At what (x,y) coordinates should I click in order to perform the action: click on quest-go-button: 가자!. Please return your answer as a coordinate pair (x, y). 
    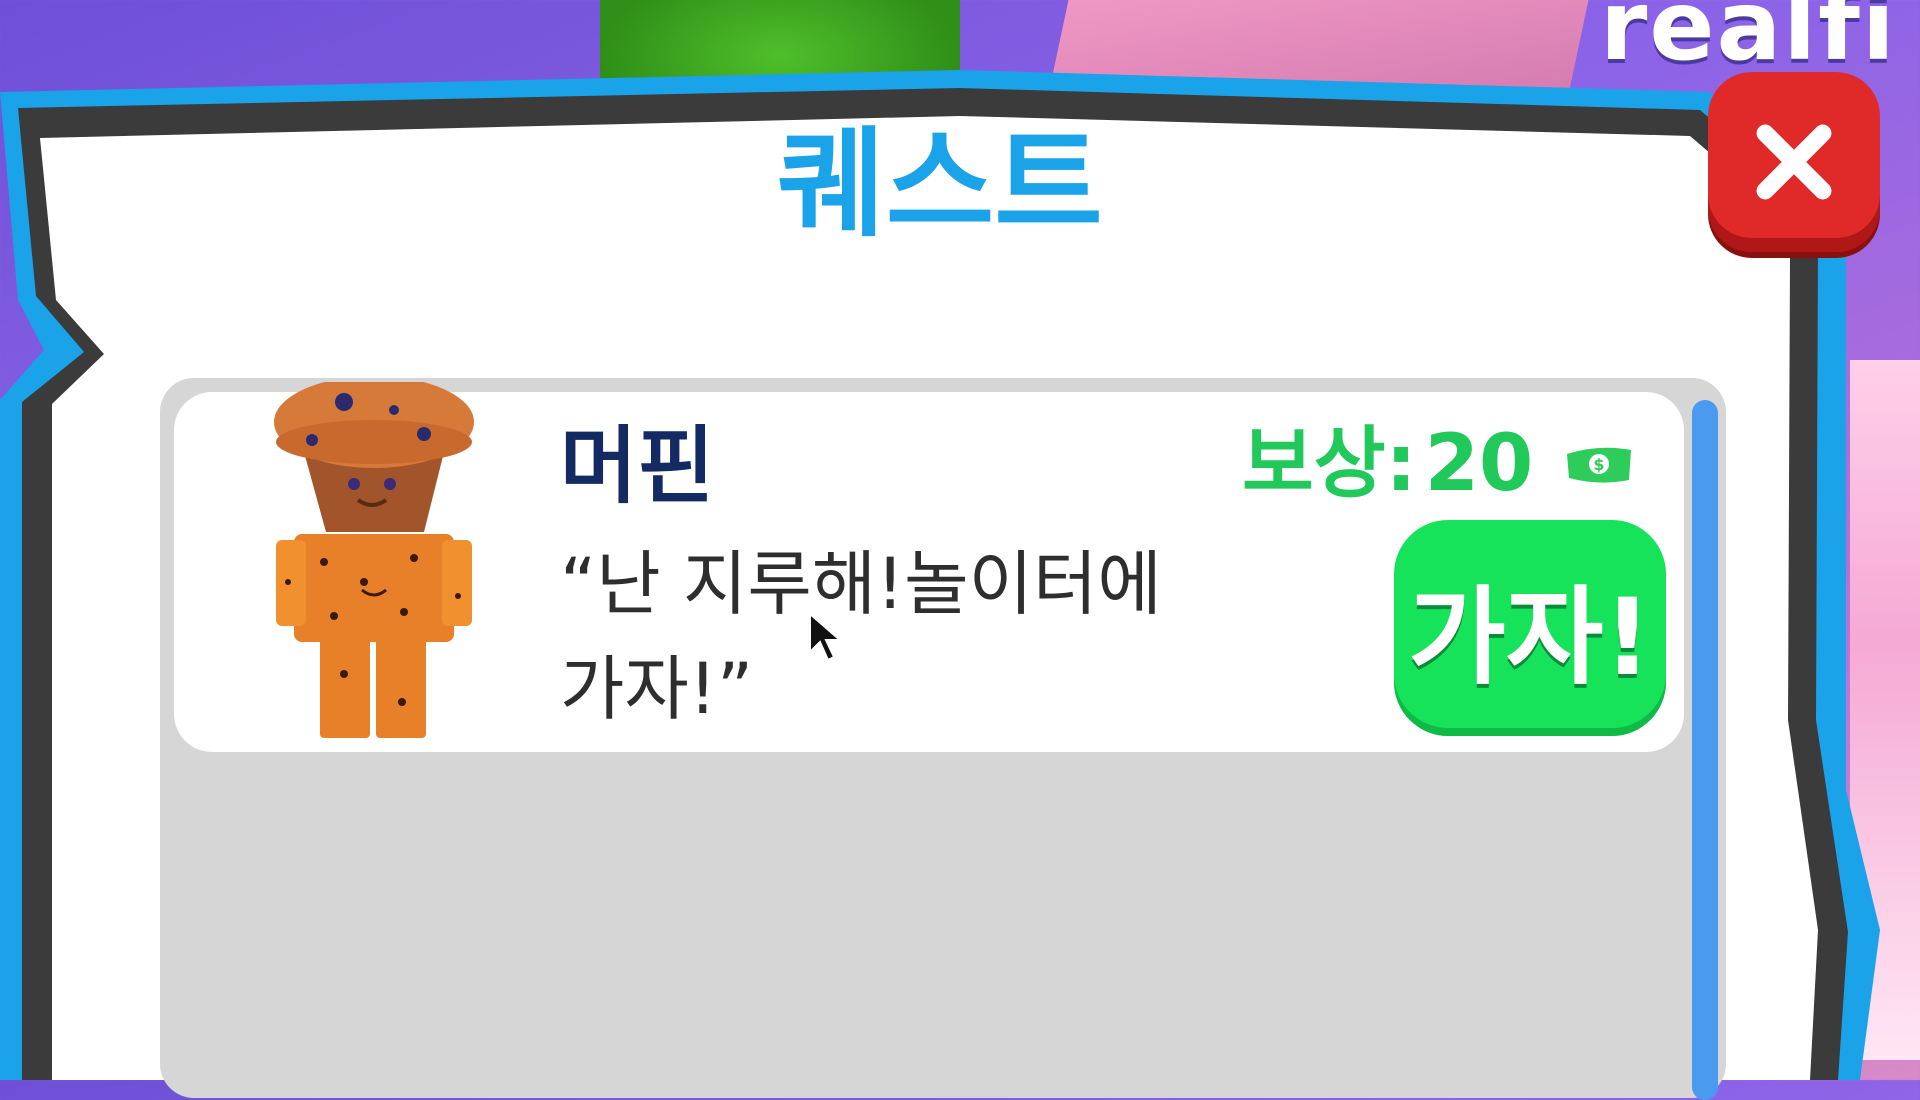
    Looking at the image, I should click on (1530, 628).